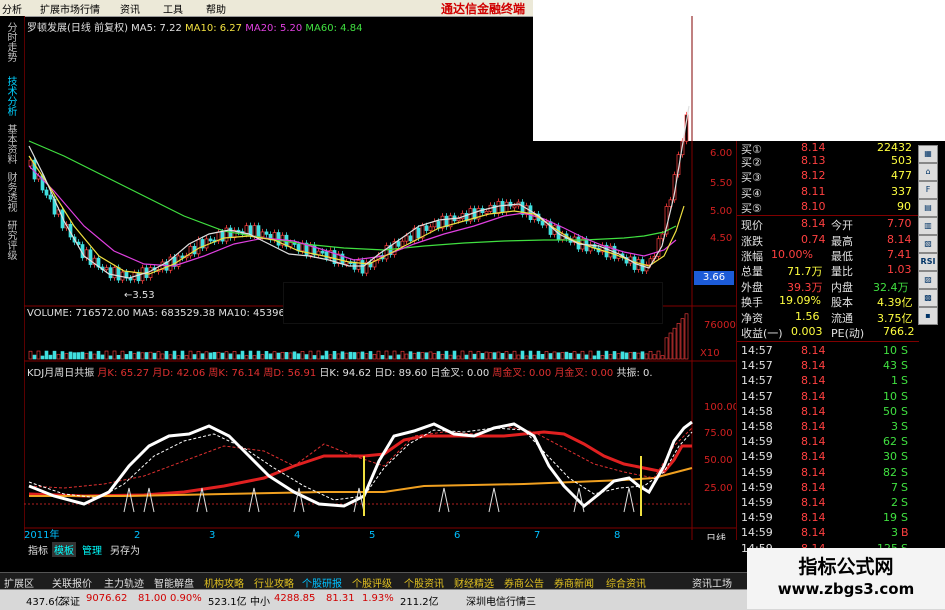  Describe the element at coordinates (928, 244) in the screenshot. I see `toolbar-icon: ▧` at that location.